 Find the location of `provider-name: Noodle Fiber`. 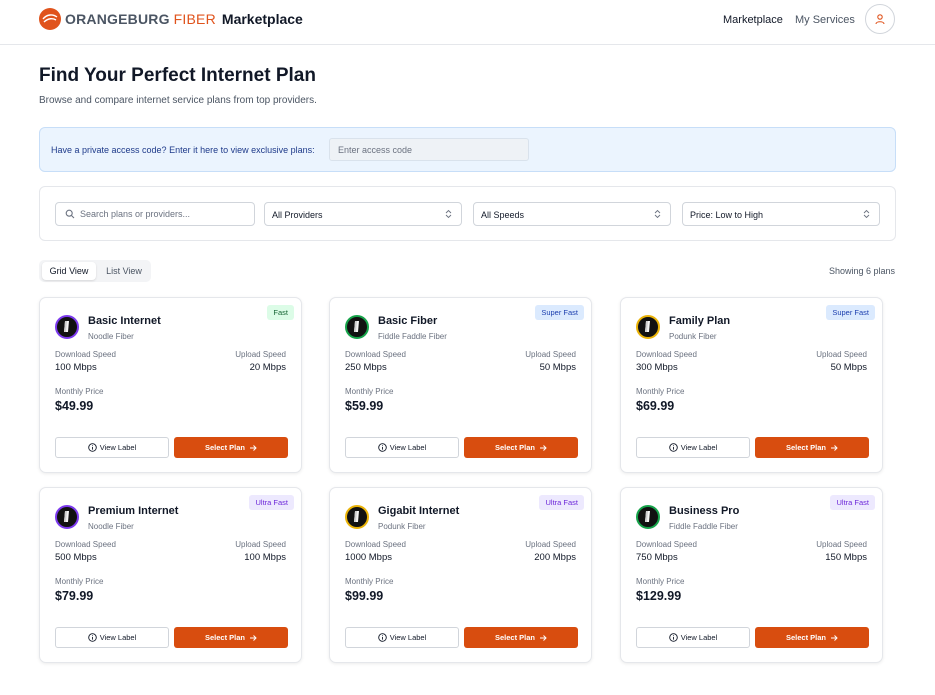

provider-name: Noodle Fiber is located at coordinates (111, 336).